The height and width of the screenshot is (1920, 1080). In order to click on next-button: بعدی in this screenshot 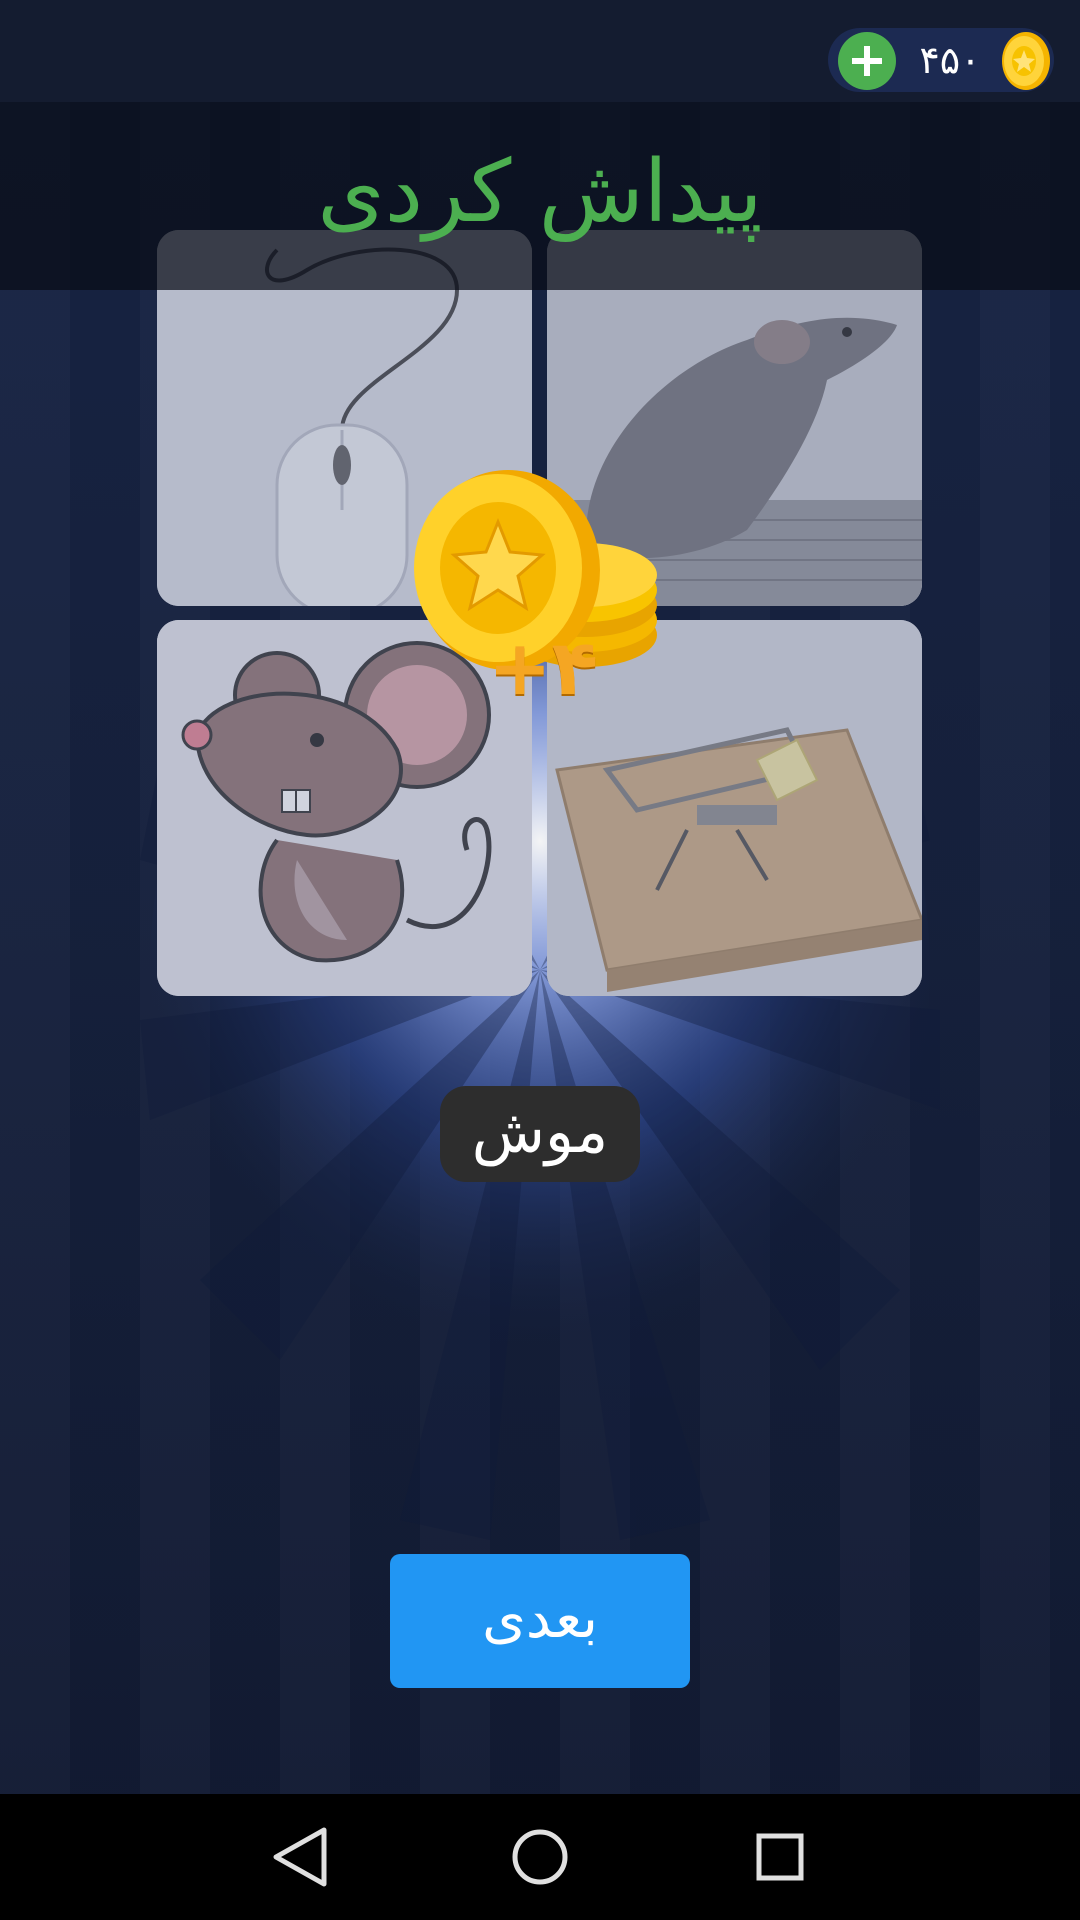, I will do `click(540, 1621)`.